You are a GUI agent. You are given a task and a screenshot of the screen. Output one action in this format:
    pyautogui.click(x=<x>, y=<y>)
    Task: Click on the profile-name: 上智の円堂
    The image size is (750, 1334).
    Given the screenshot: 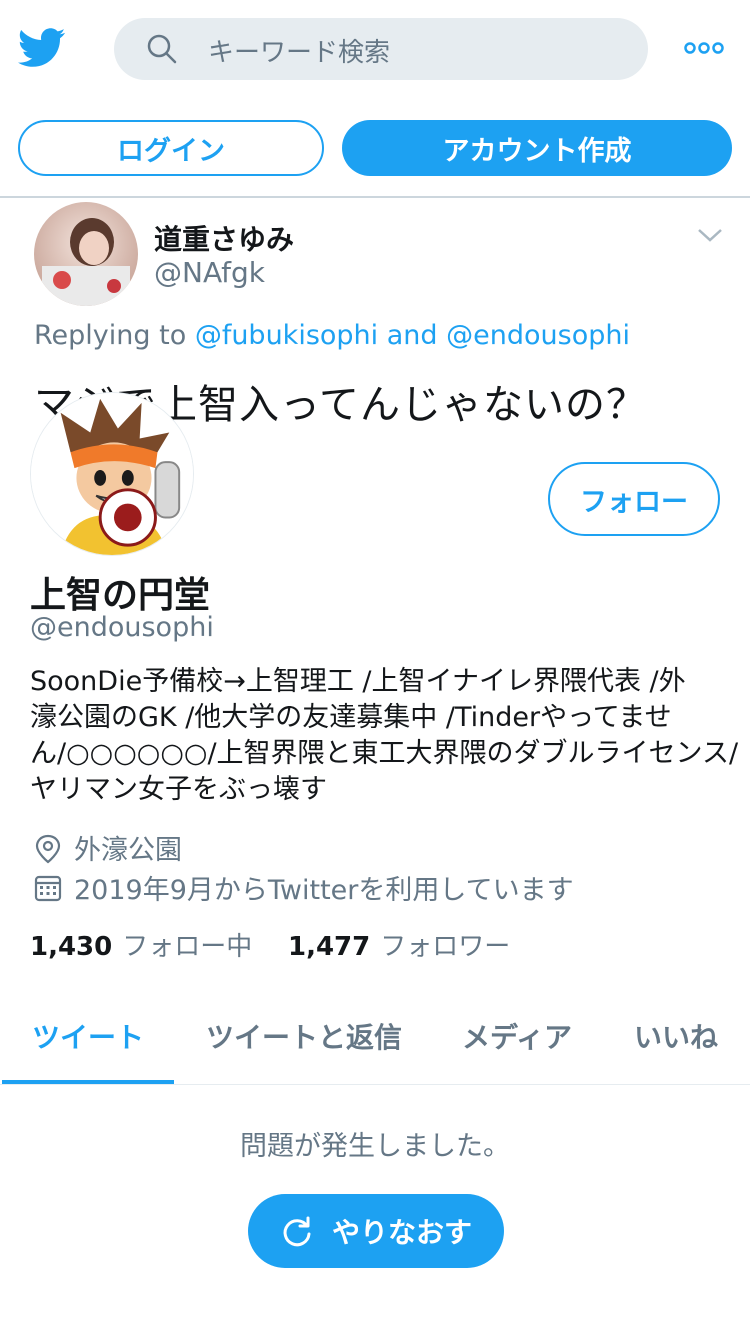 What is the action you would take?
    pyautogui.click(x=120, y=595)
    